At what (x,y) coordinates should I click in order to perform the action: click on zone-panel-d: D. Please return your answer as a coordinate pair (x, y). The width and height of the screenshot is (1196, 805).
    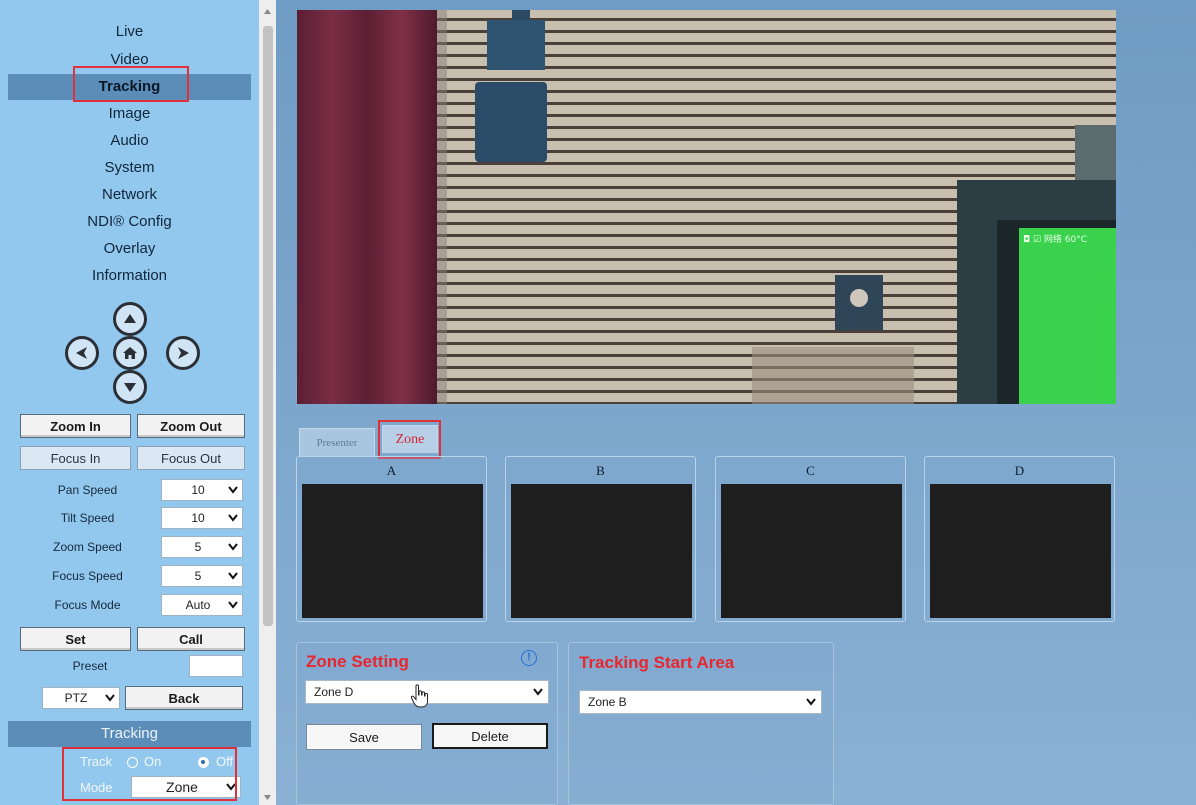
    Looking at the image, I should click on (1019, 539).